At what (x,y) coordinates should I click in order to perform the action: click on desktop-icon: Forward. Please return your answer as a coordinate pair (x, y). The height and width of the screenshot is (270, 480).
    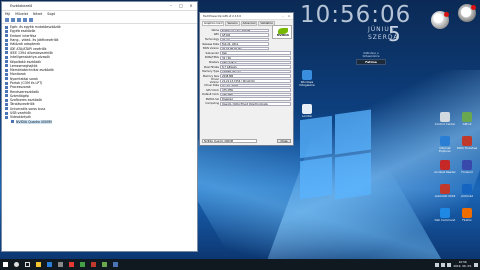
    Looking at the image, I should click on (467, 167).